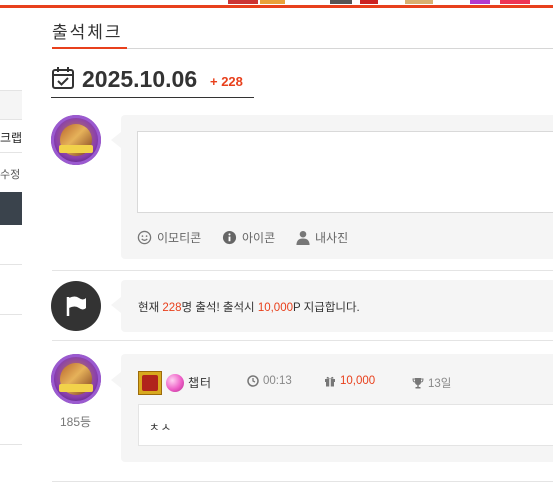 The image size is (553, 484). Describe the element at coordinates (63, 78) in the screenshot. I see `calendar-check-icon` at that location.